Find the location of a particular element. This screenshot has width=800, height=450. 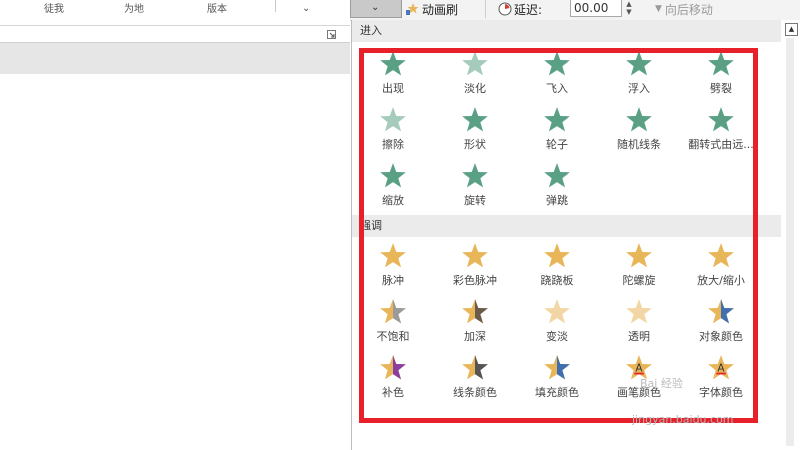

effect-label: 彩色脉冲 is located at coordinates (475, 280).